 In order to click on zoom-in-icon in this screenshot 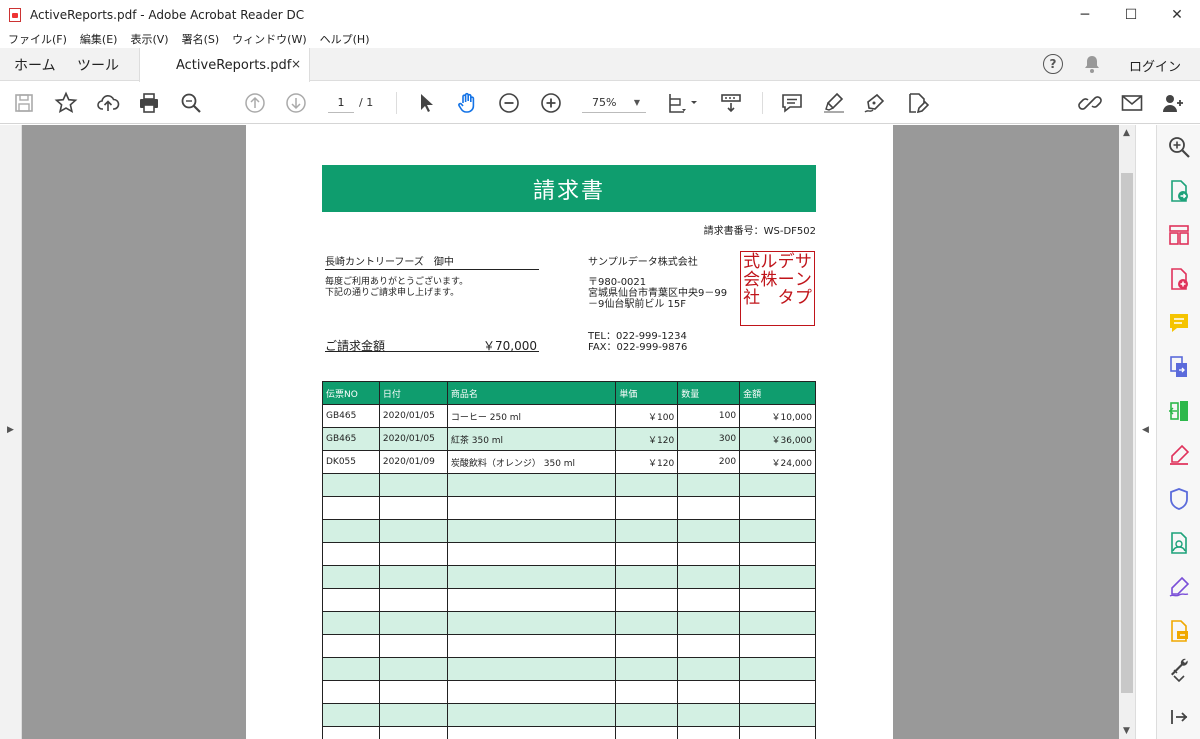, I will do `click(551, 103)`.